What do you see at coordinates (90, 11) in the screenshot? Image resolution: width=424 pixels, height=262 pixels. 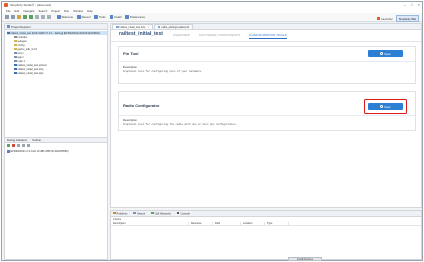 I see `menu-help: Help` at bounding box center [90, 11].